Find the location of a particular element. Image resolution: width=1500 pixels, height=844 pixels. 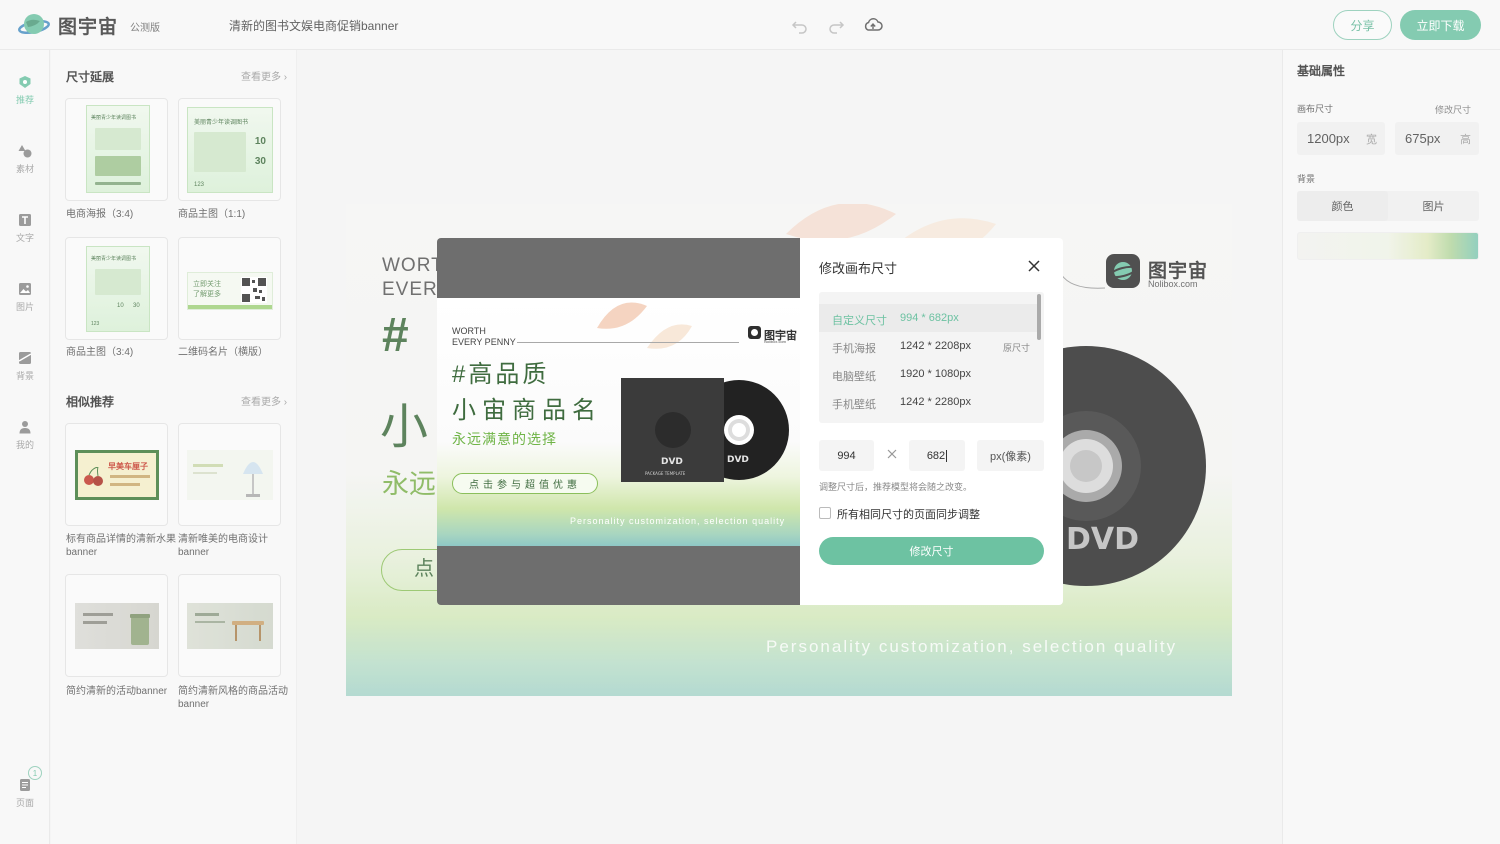

preset-phone-poster: 手机海报 1242 * 2208px 原尺寸 is located at coordinates (928, 346).